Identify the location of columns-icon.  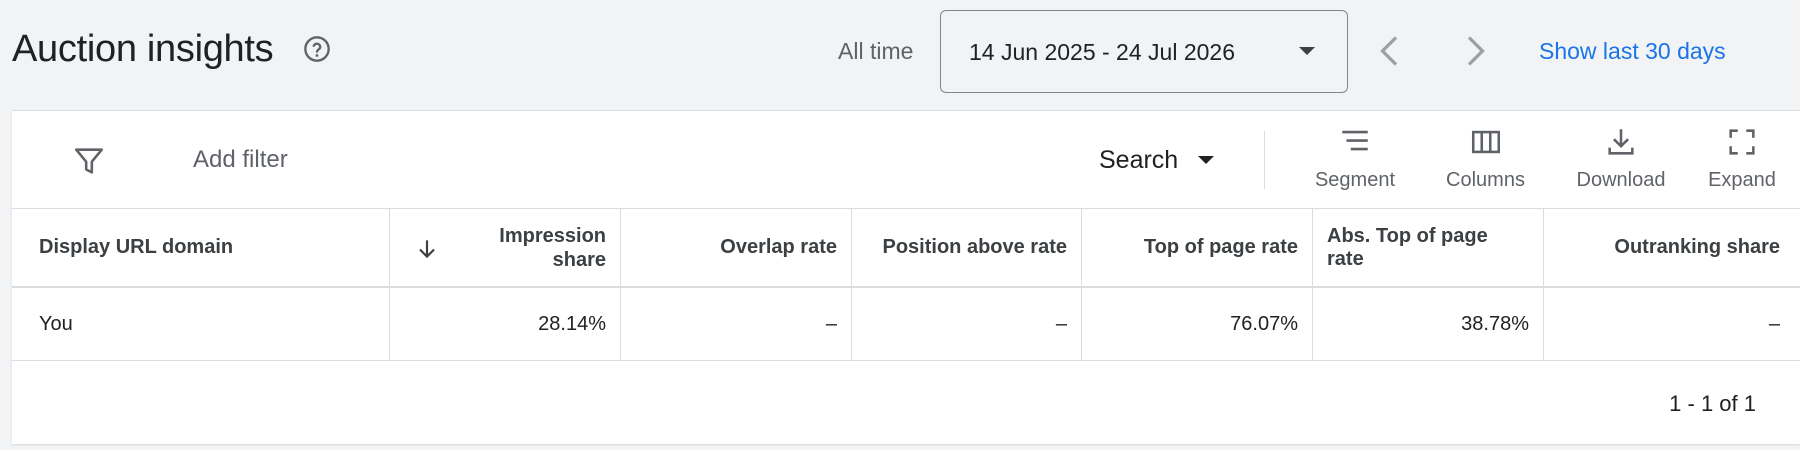
(1485, 142).